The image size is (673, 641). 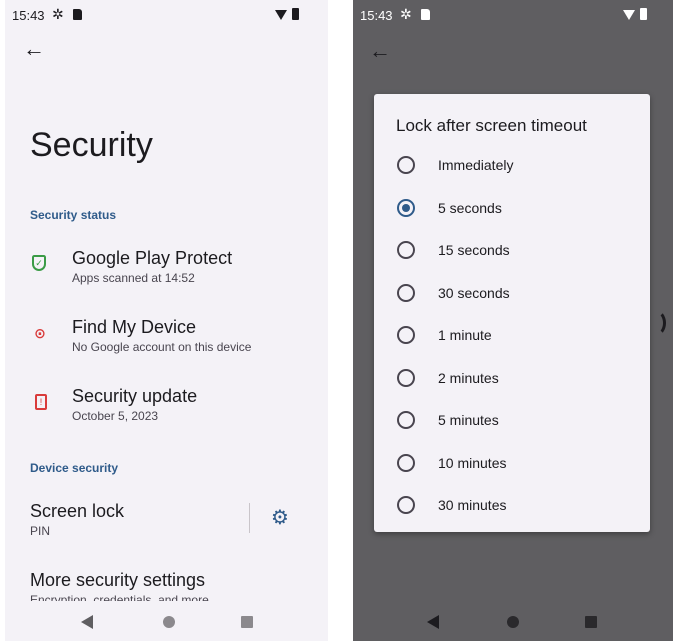 What do you see at coordinates (152, 258) in the screenshot?
I see `item-title: Google Play Protect` at bounding box center [152, 258].